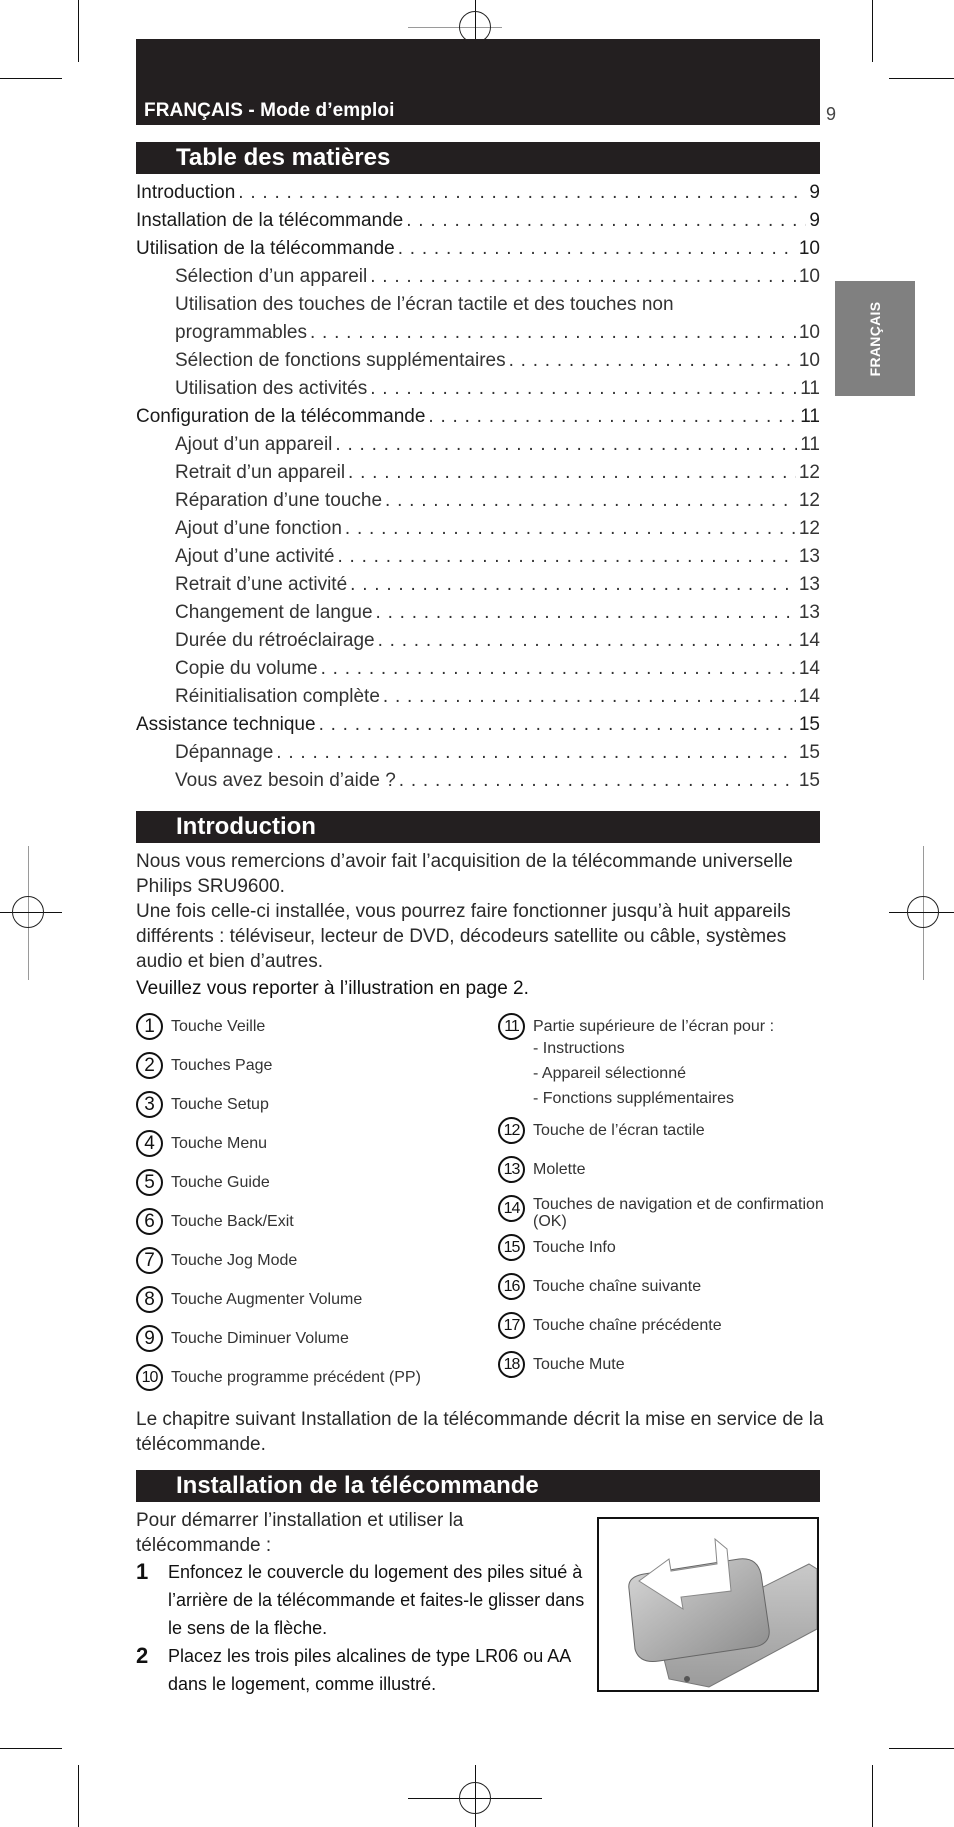  What do you see at coordinates (246, 668) in the screenshot?
I see `toc-entry-title: Copie du volume` at bounding box center [246, 668].